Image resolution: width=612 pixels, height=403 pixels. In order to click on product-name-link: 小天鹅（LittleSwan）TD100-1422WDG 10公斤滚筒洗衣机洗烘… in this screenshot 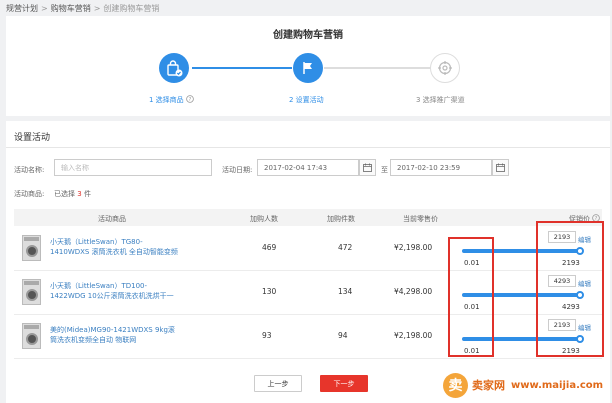, I will do `click(114, 291)`.